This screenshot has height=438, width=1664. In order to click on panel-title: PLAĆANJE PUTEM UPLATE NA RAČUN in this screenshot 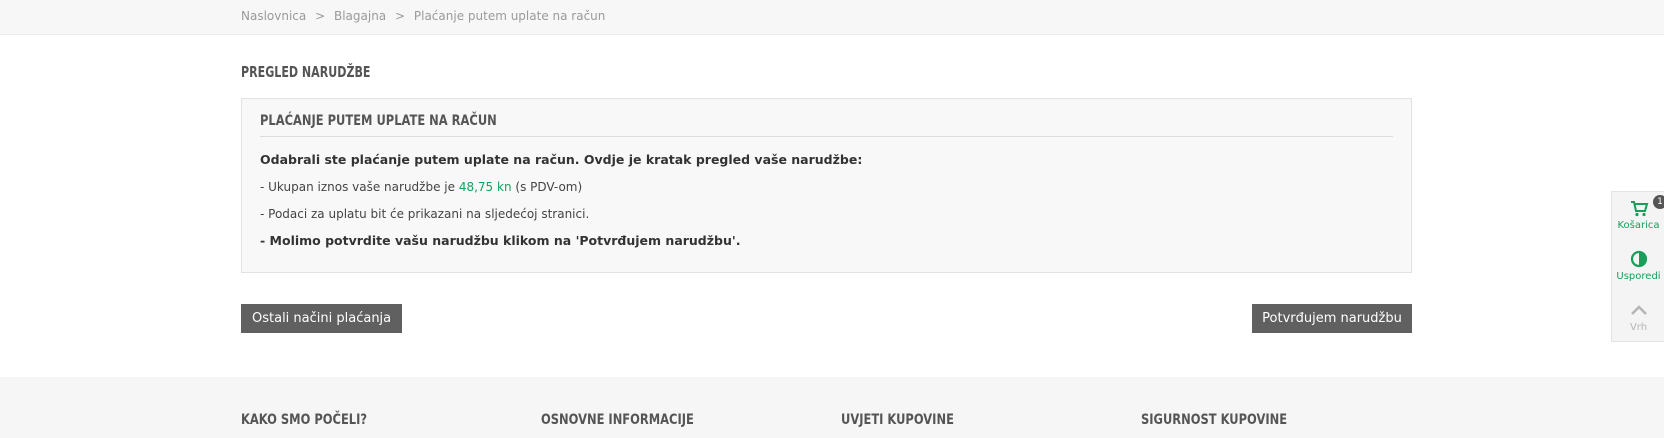, I will do `click(378, 121)`.